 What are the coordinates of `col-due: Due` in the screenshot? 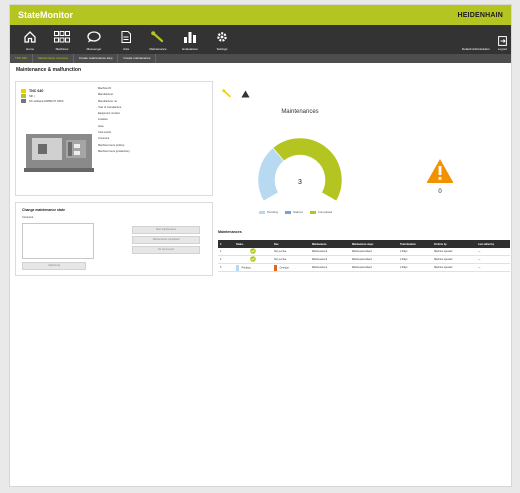 It's located at (291, 244).